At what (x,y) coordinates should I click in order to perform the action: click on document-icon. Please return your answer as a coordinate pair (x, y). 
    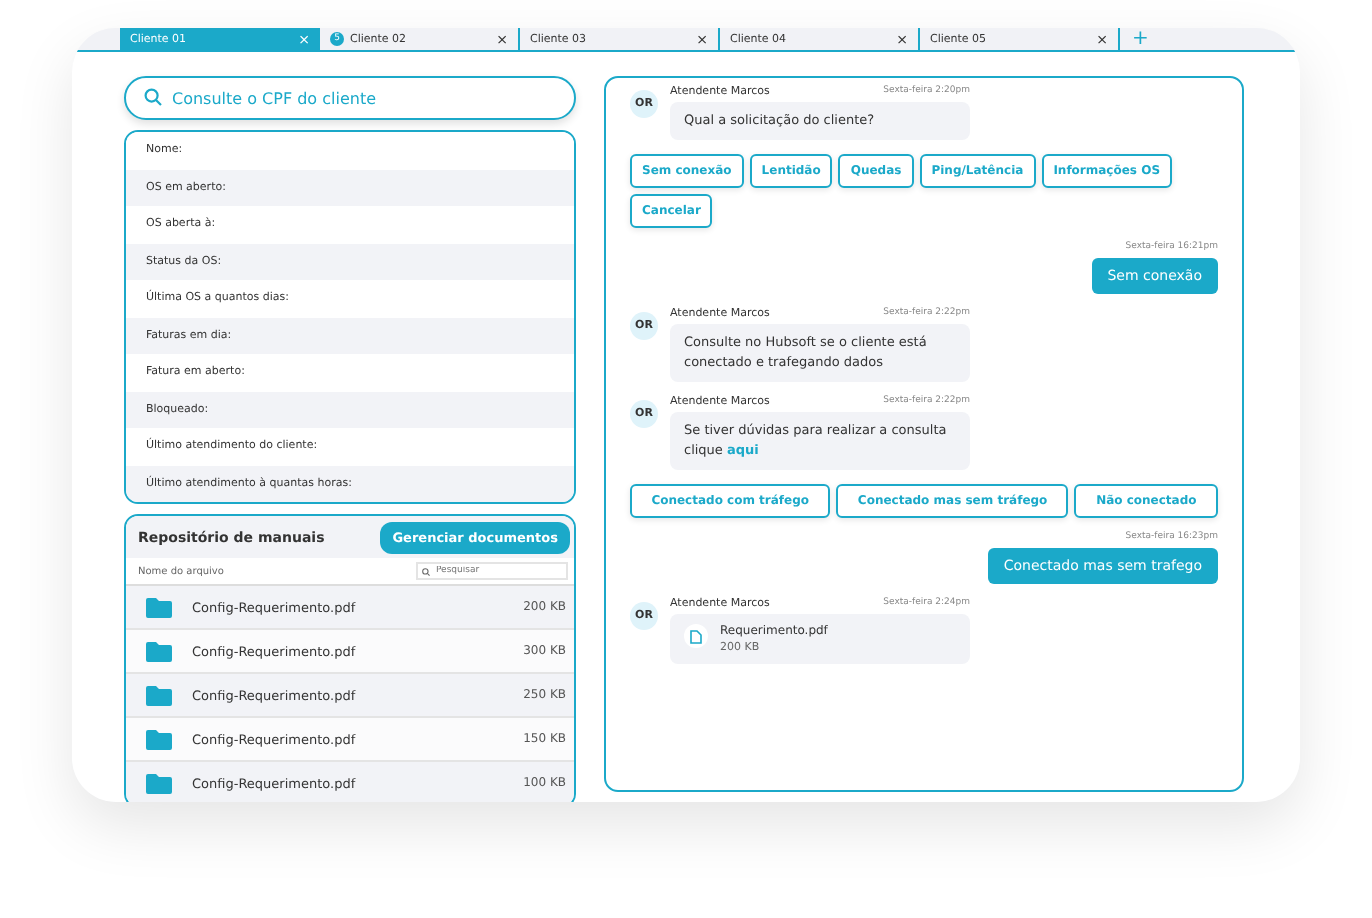
    Looking at the image, I should click on (696, 636).